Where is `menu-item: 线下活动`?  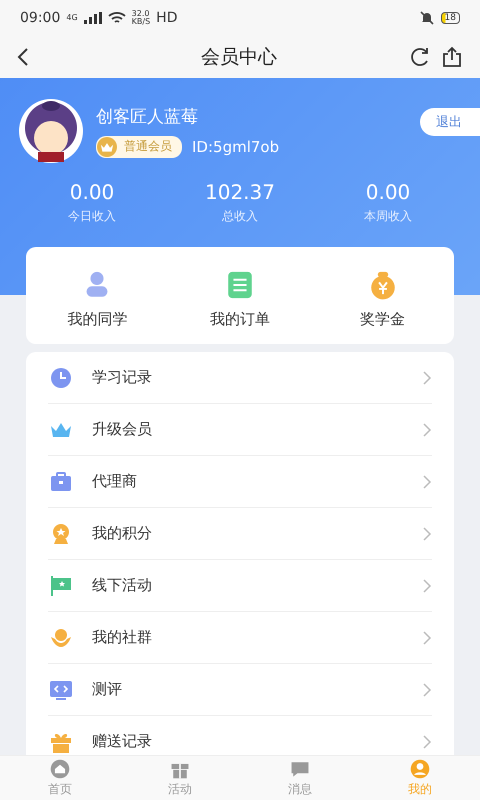
menu-item: 线下活动 is located at coordinates (240, 586).